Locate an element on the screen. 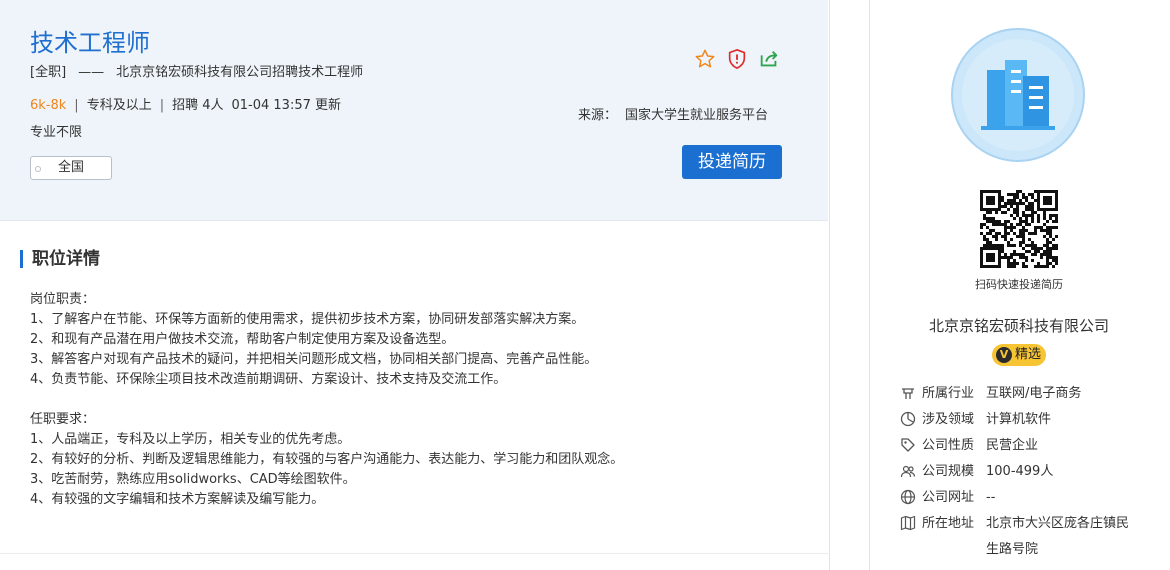  action-icons is located at coordinates (739, 61).